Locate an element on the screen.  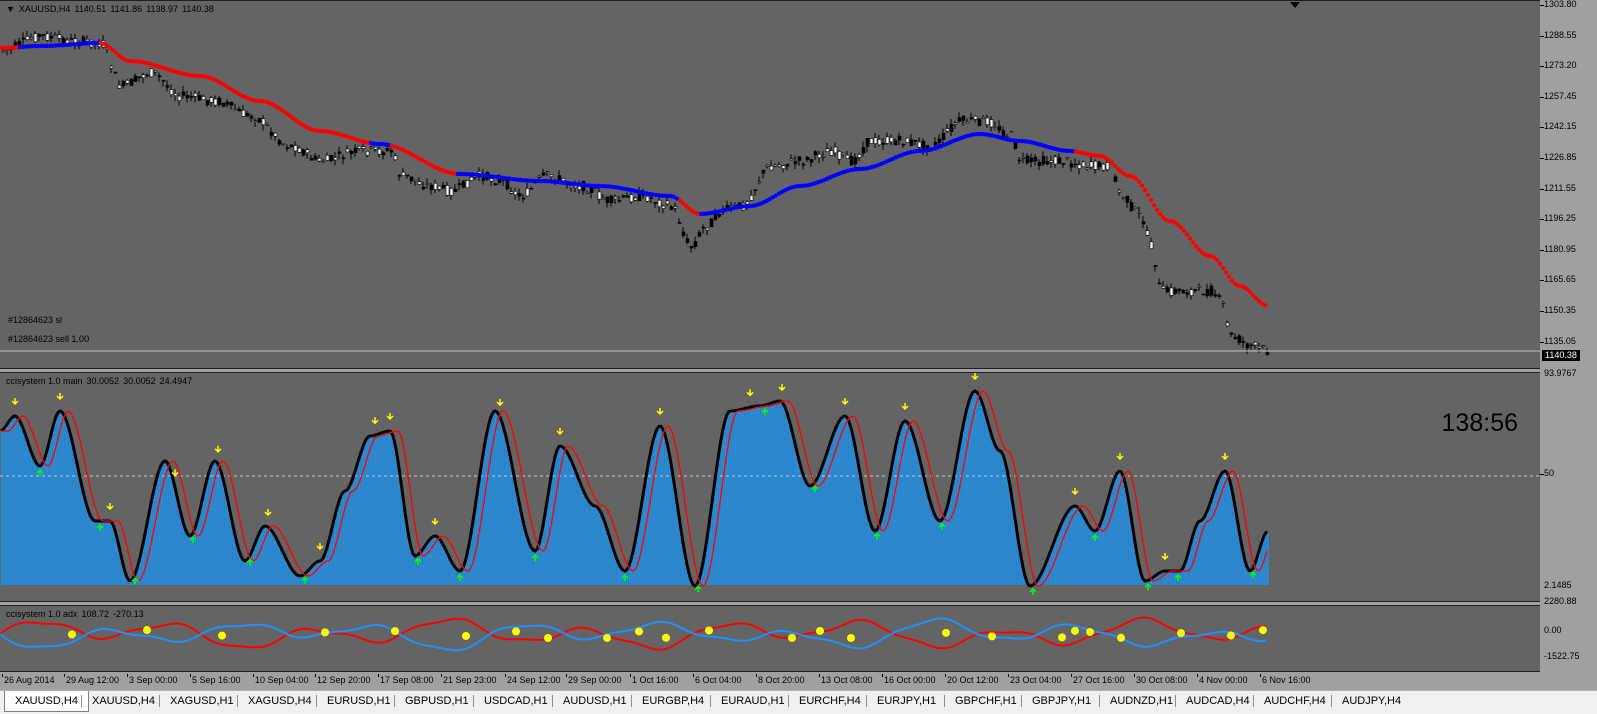
cci-header: ccisystem 1.0 main30.005230.005224.4947 is located at coordinates (101, 381).